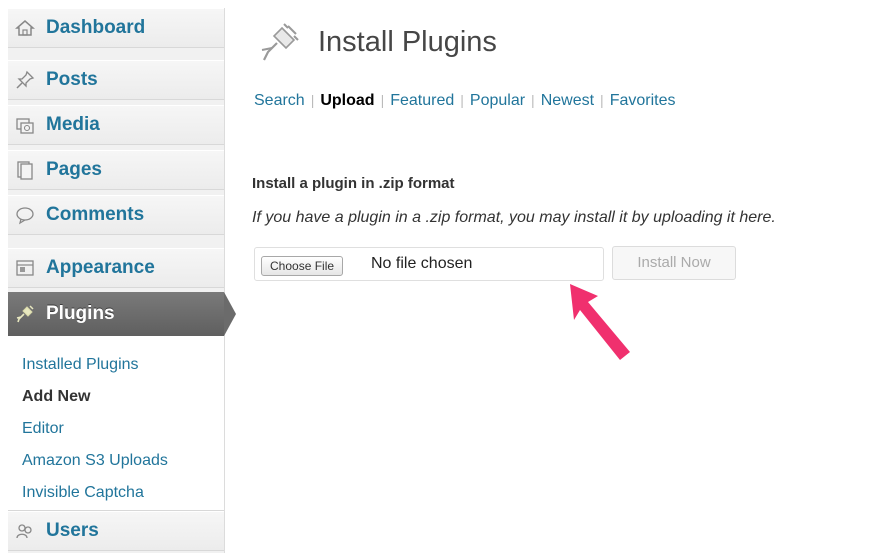 The height and width of the screenshot is (553, 873). What do you see at coordinates (72, 530) in the screenshot?
I see `sidebar-item-label: Users` at bounding box center [72, 530].